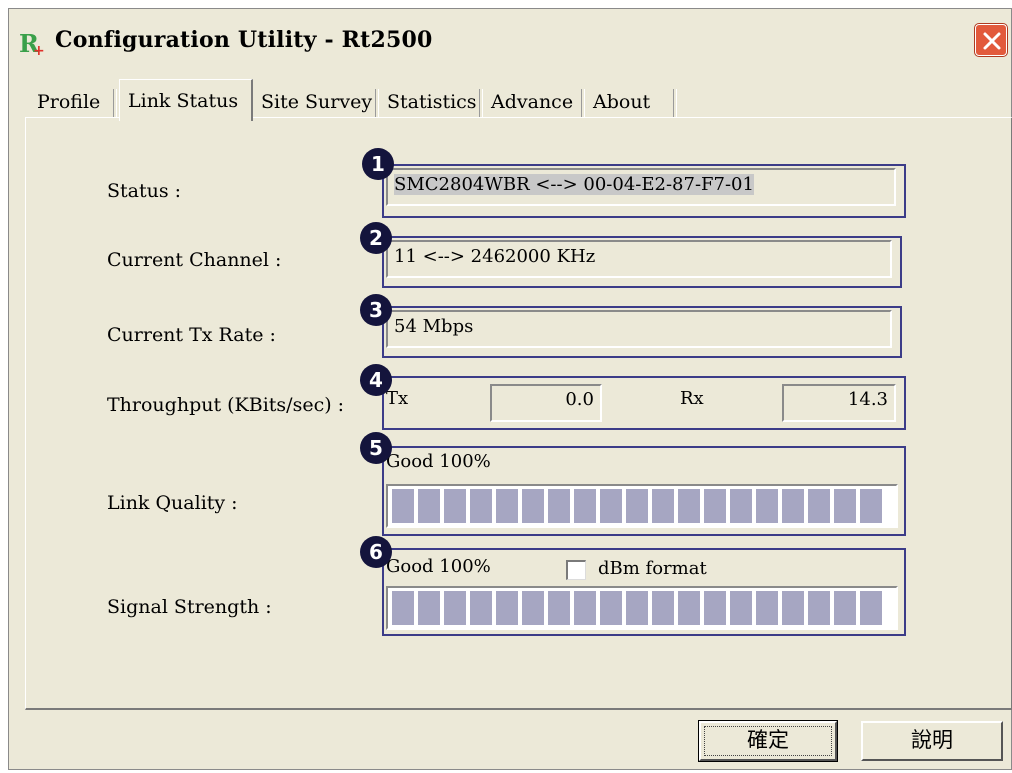 The height and width of the screenshot is (773, 1012). Describe the element at coordinates (579, 399) in the screenshot. I see `tx-value: 0.0` at that location.